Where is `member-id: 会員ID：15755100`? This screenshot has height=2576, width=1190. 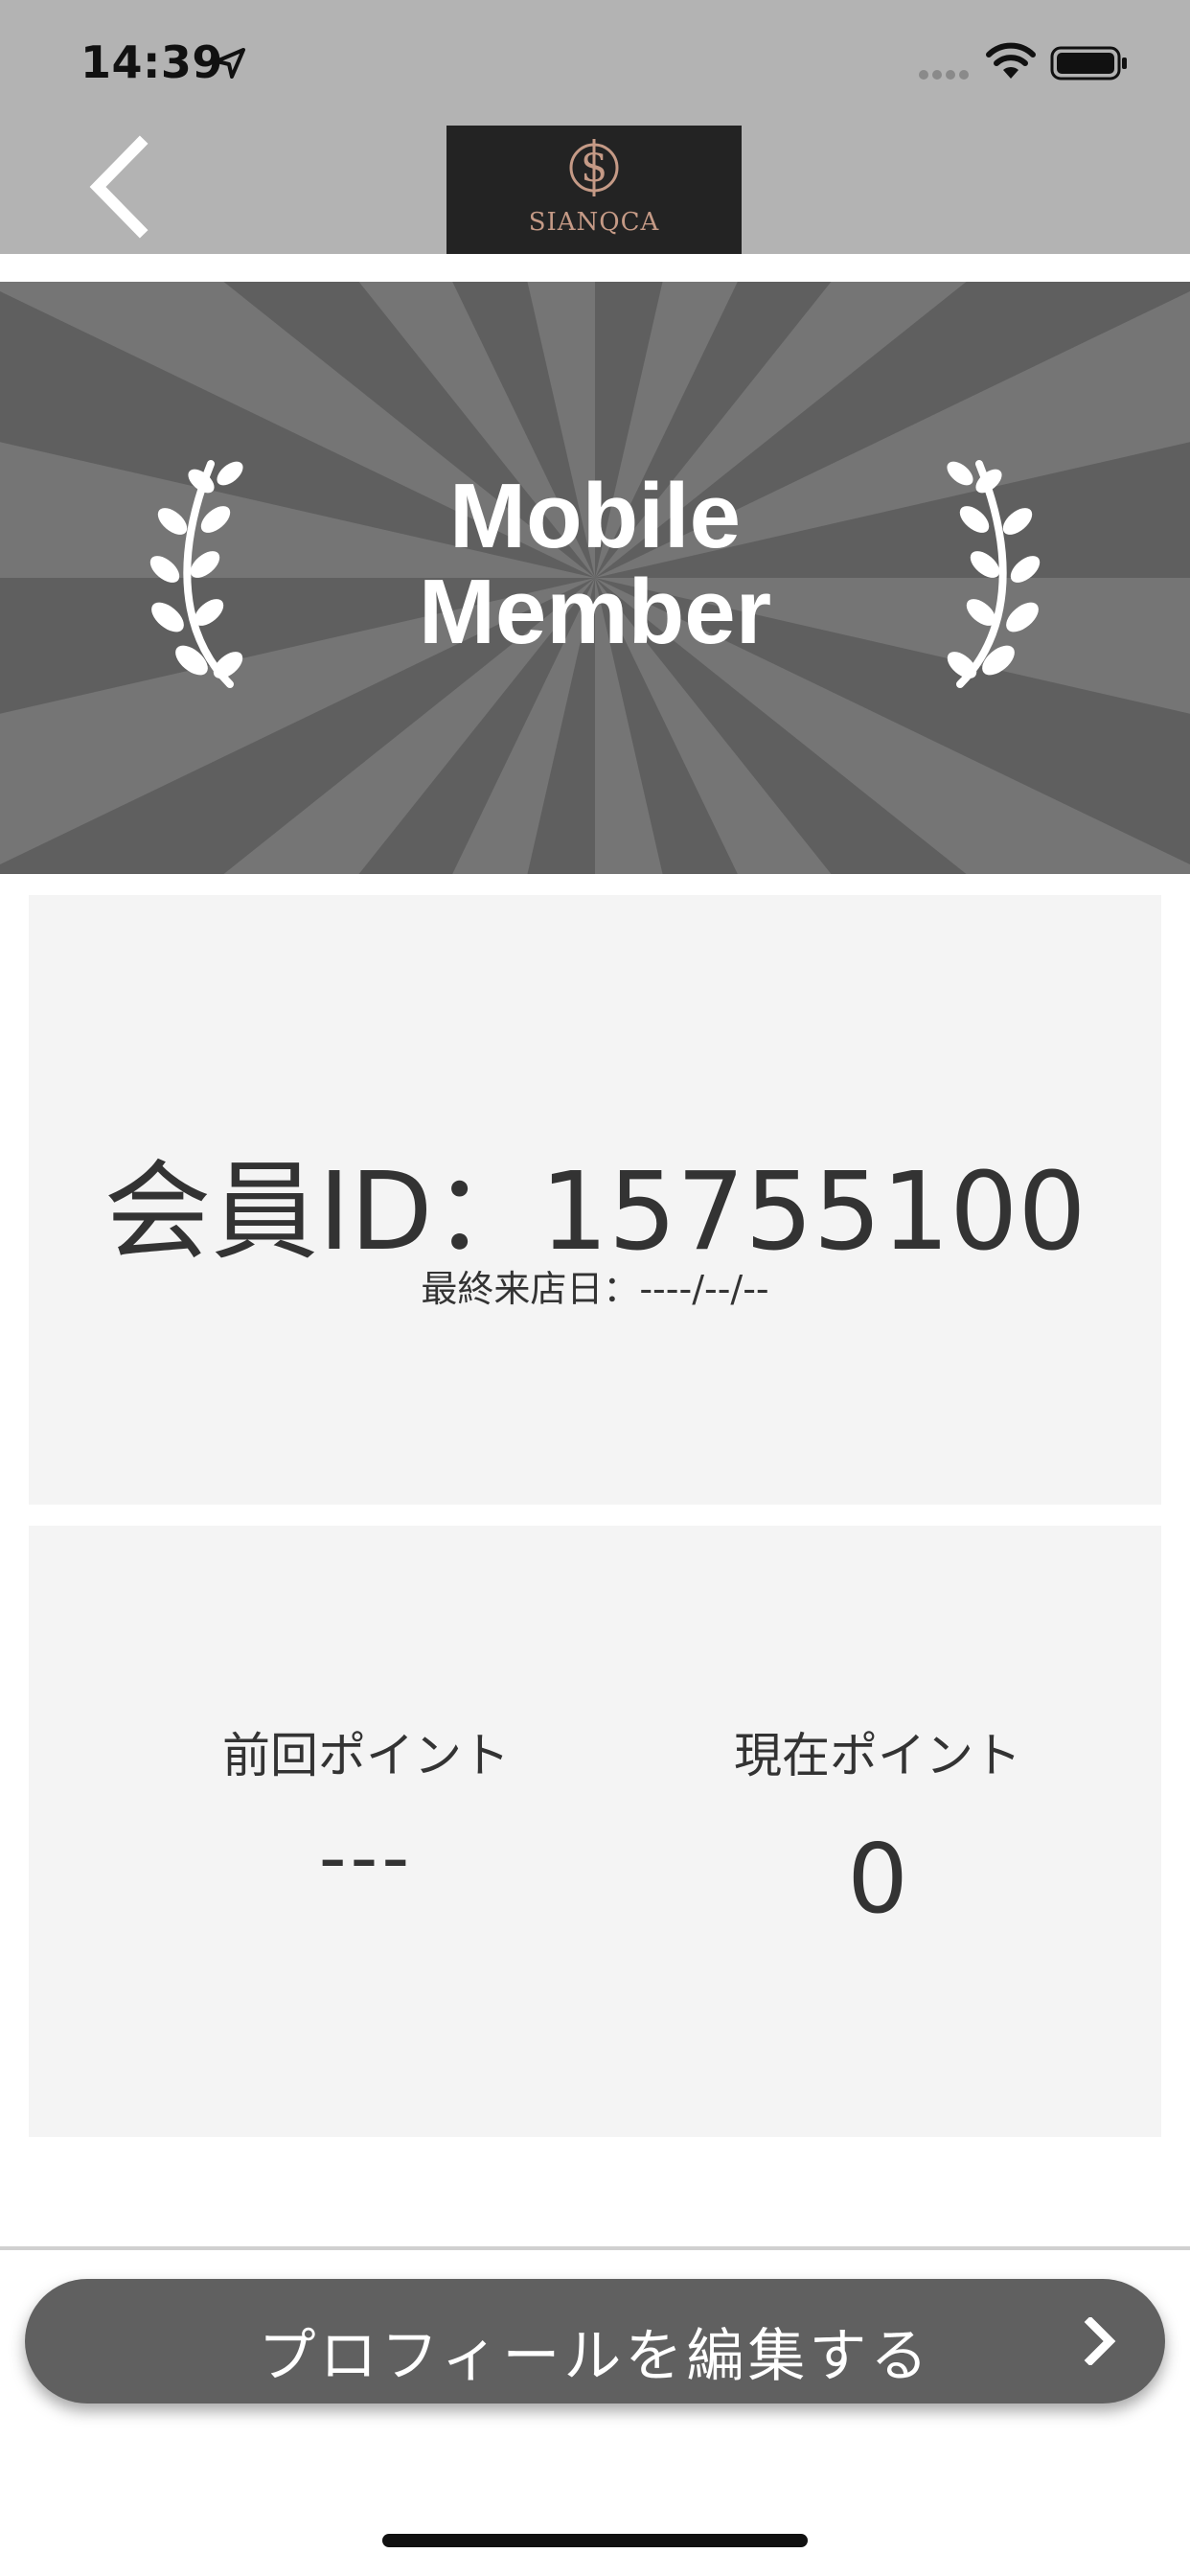 member-id: 会員ID：15755100 is located at coordinates (595, 1212).